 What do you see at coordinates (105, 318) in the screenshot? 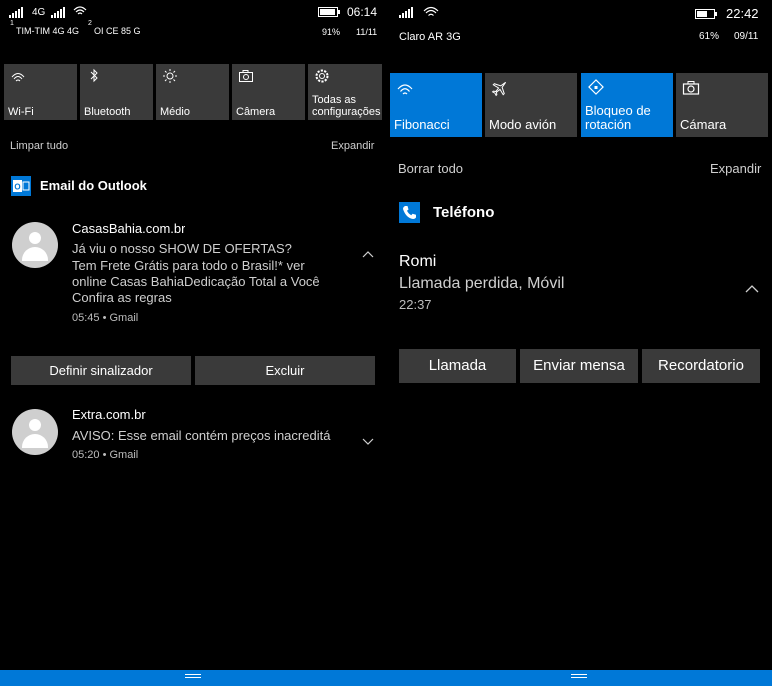
I see `notification-meta: 05:45 • Gmail` at bounding box center [105, 318].